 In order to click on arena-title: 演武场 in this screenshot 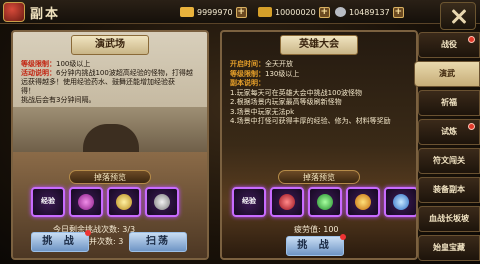, I will do `click(110, 45)`.